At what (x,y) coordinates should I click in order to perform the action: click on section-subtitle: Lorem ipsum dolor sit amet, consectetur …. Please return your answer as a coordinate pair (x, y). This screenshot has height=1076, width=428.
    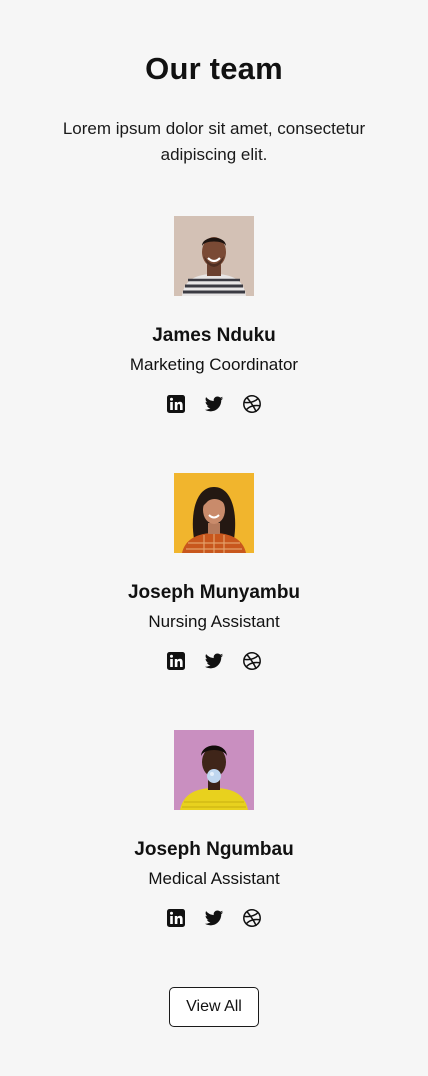
    Looking at the image, I should click on (214, 141).